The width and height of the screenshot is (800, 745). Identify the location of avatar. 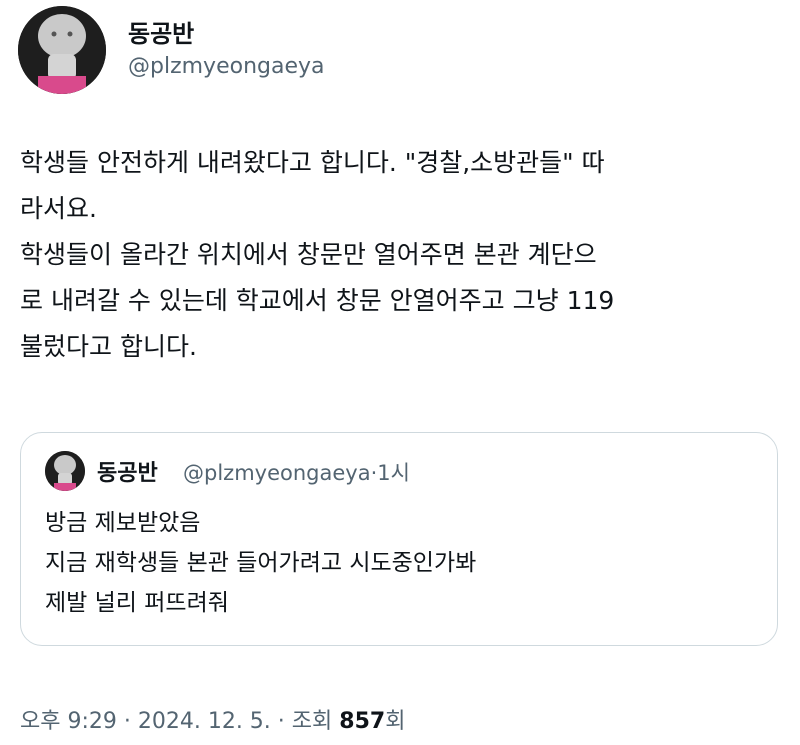
(62, 50).